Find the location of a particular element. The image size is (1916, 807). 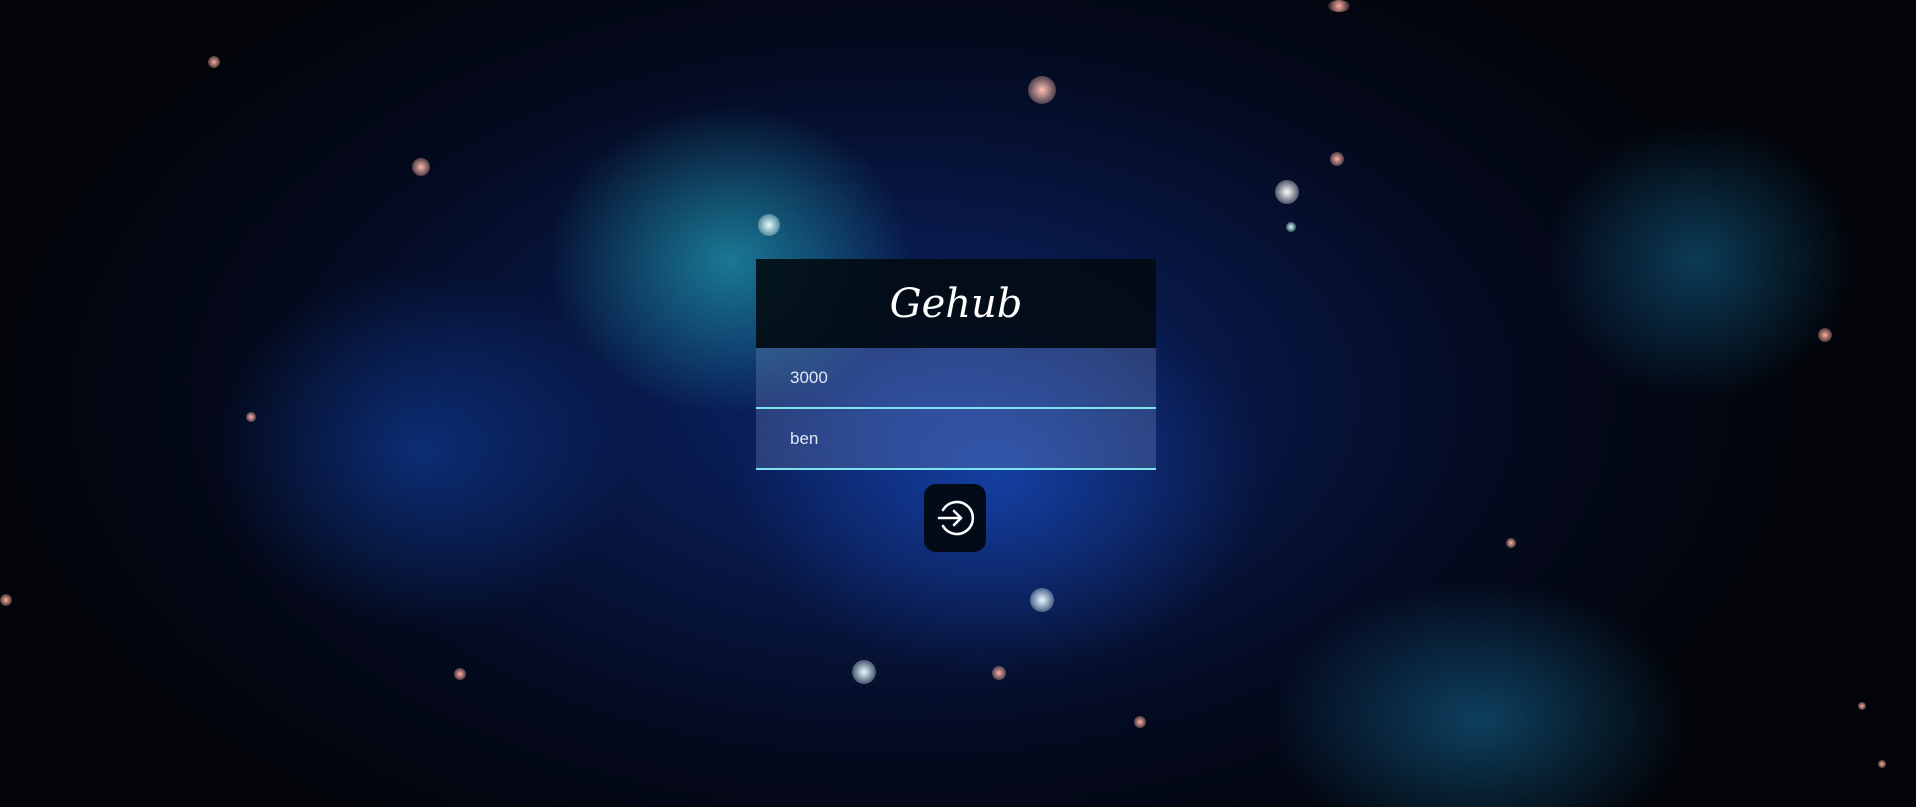

username-field is located at coordinates (956, 439).